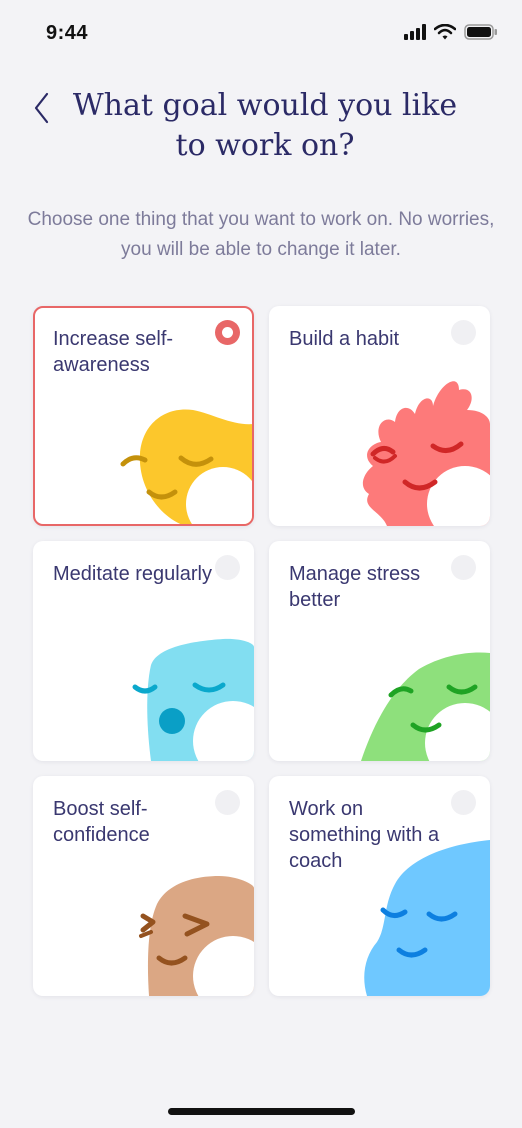  Describe the element at coordinates (67, 33) in the screenshot. I see `status-time: 9:44` at that location.